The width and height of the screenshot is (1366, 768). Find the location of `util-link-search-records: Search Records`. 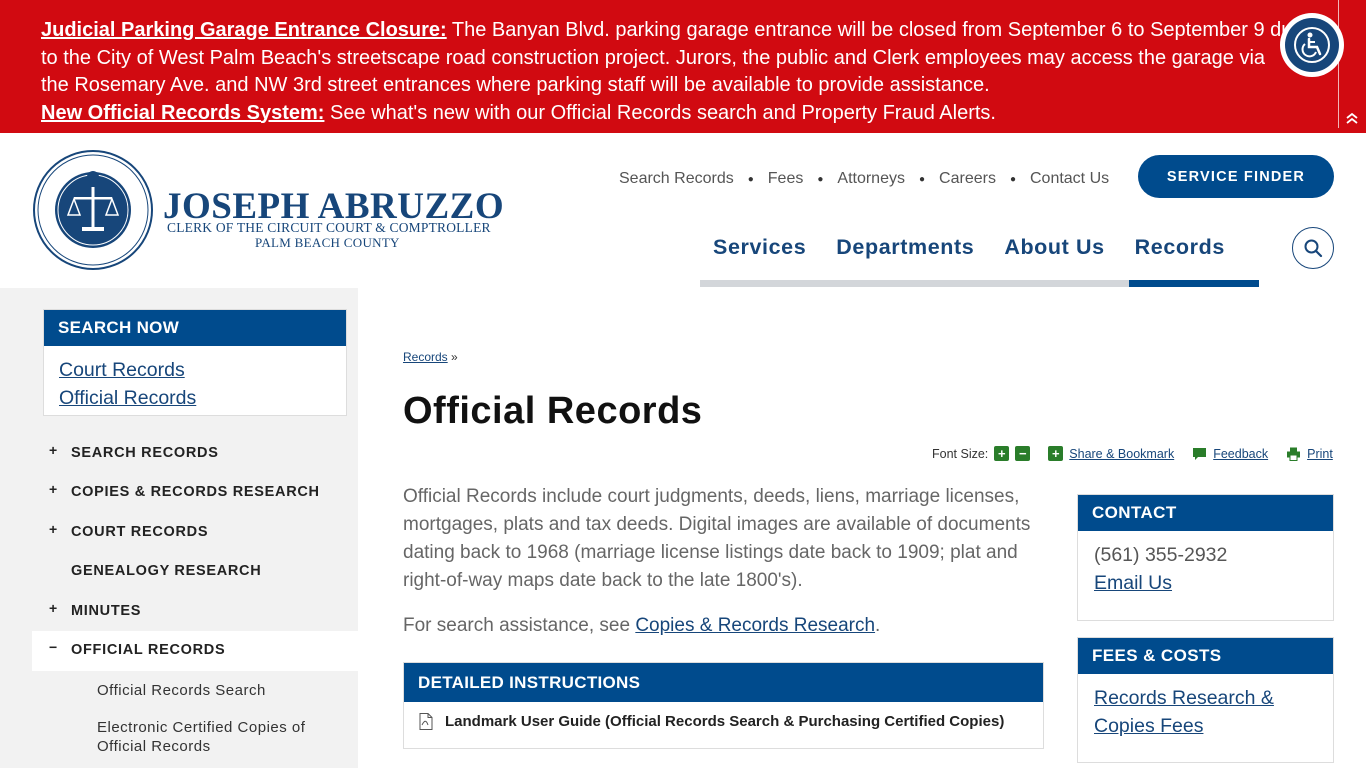

util-link-search-records: Search Records is located at coordinates (676, 179).